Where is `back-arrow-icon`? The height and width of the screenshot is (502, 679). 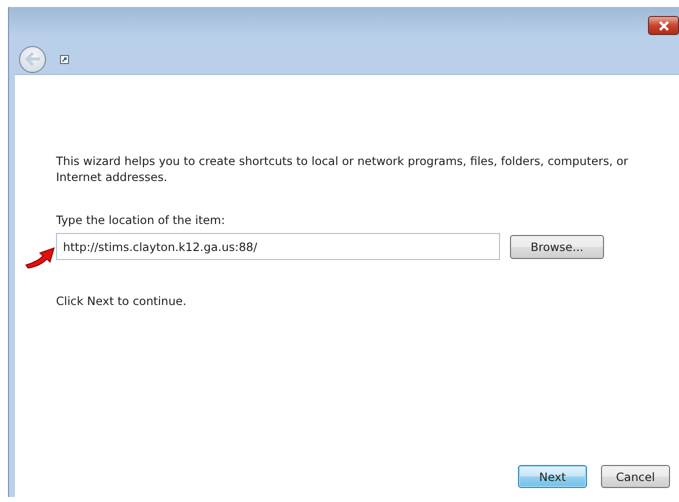 back-arrow-icon is located at coordinates (32, 59).